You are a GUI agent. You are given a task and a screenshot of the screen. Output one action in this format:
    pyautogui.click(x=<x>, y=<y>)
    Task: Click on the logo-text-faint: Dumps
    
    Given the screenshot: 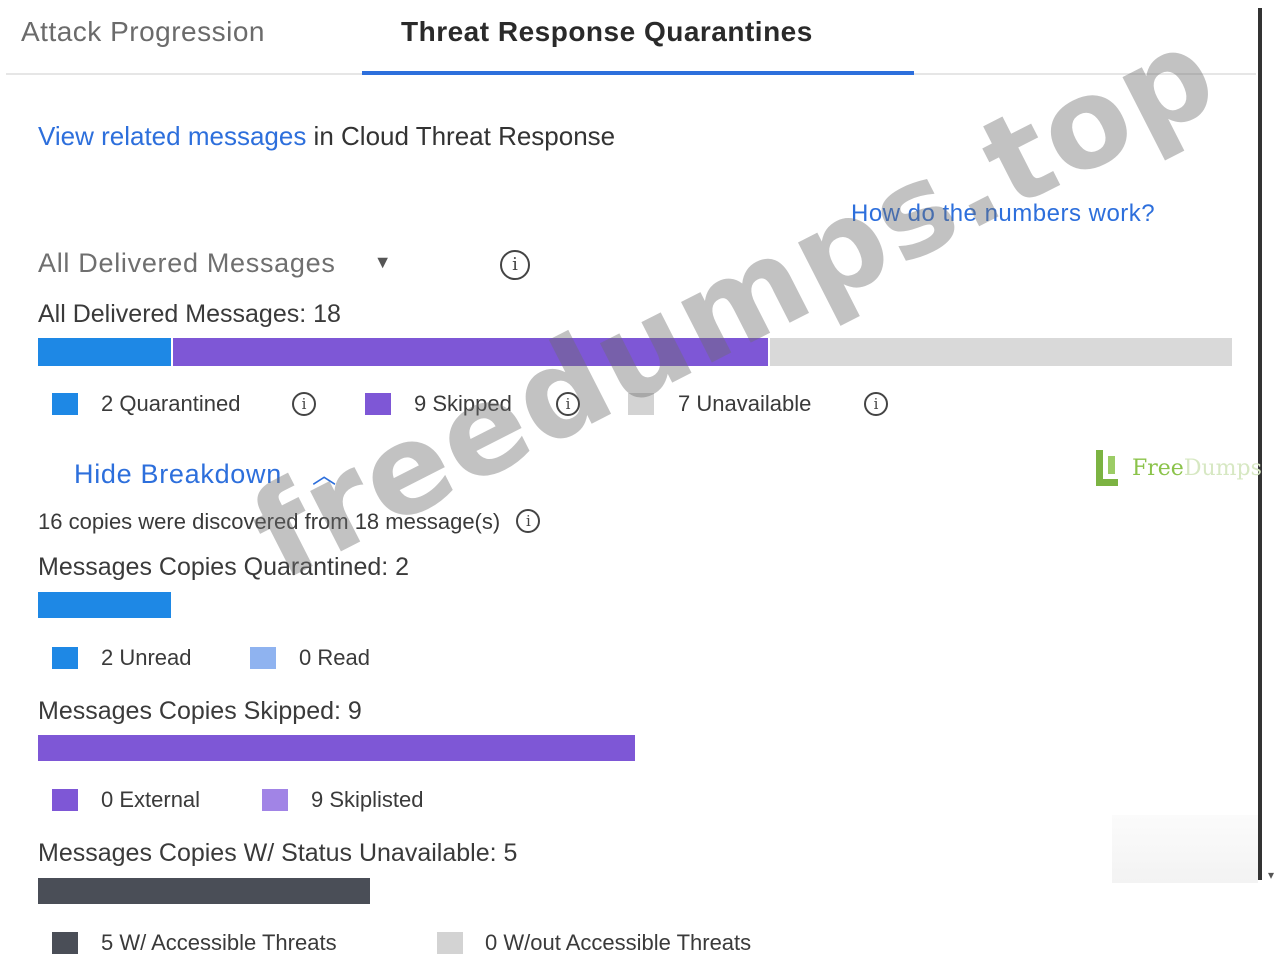 What is the action you would take?
    pyautogui.click(x=1222, y=468)
    